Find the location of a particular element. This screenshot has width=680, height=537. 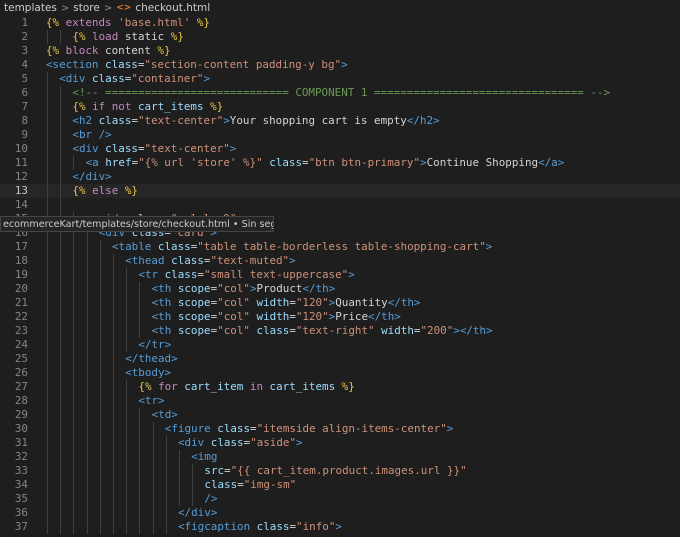

code-token: "itemside align-items-center" is located at coordinates (351, 428).